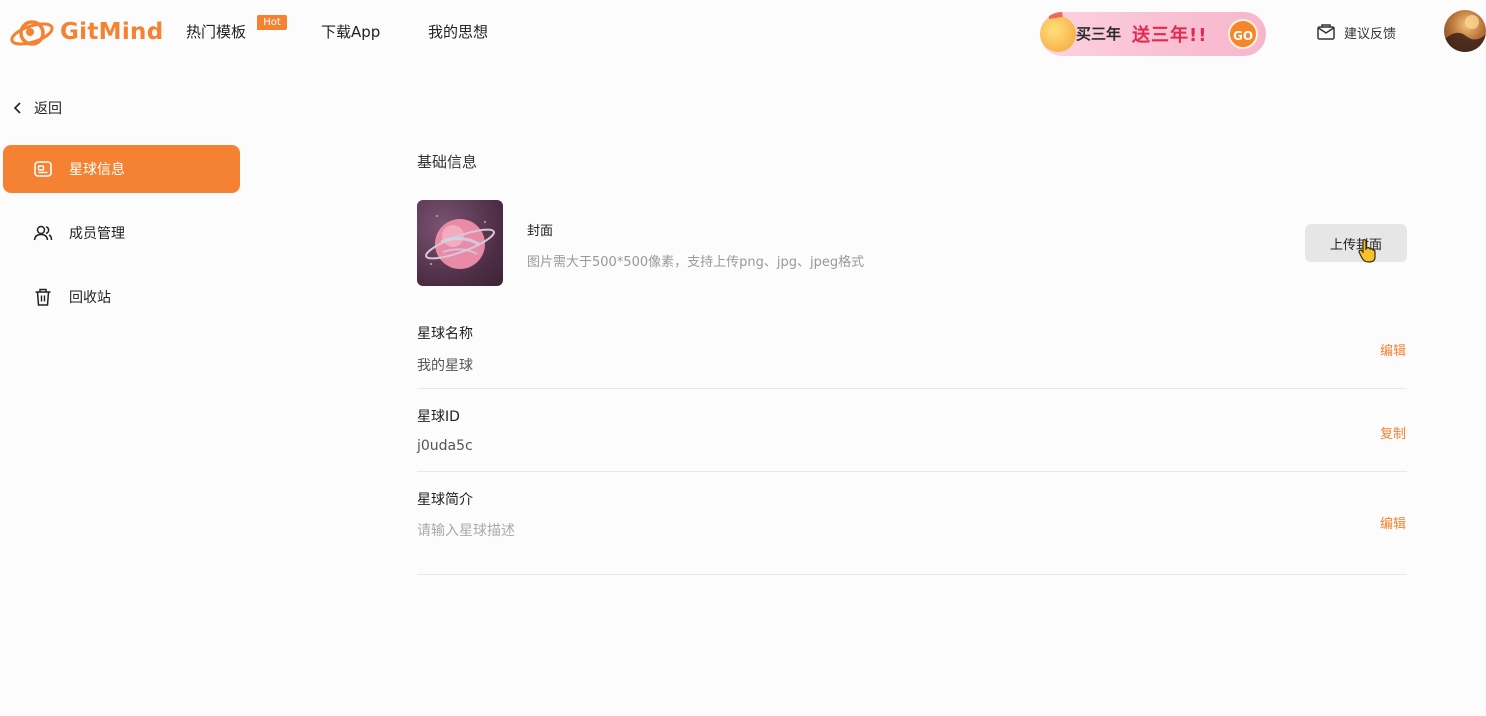 The image size is (1486, 716). I want to click on feedback-button: 建议反馈, so click(1356, 32).